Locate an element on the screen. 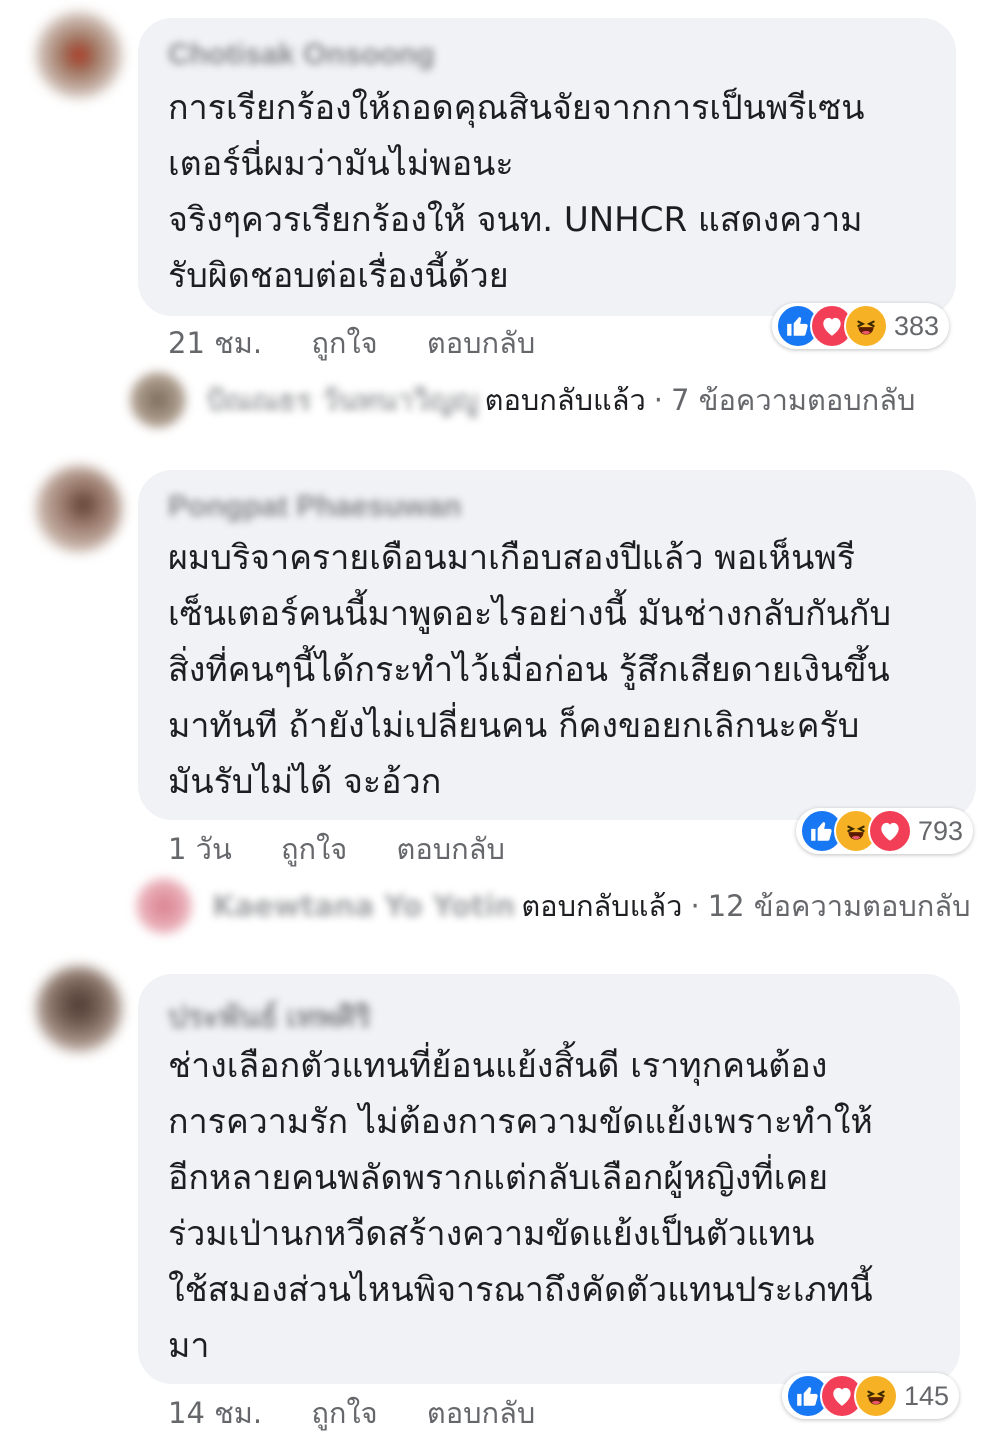 The width and height of the screenshot is (1000, 1438). comment-timestamp: 1 วัน is located at coordinates (200, 849).